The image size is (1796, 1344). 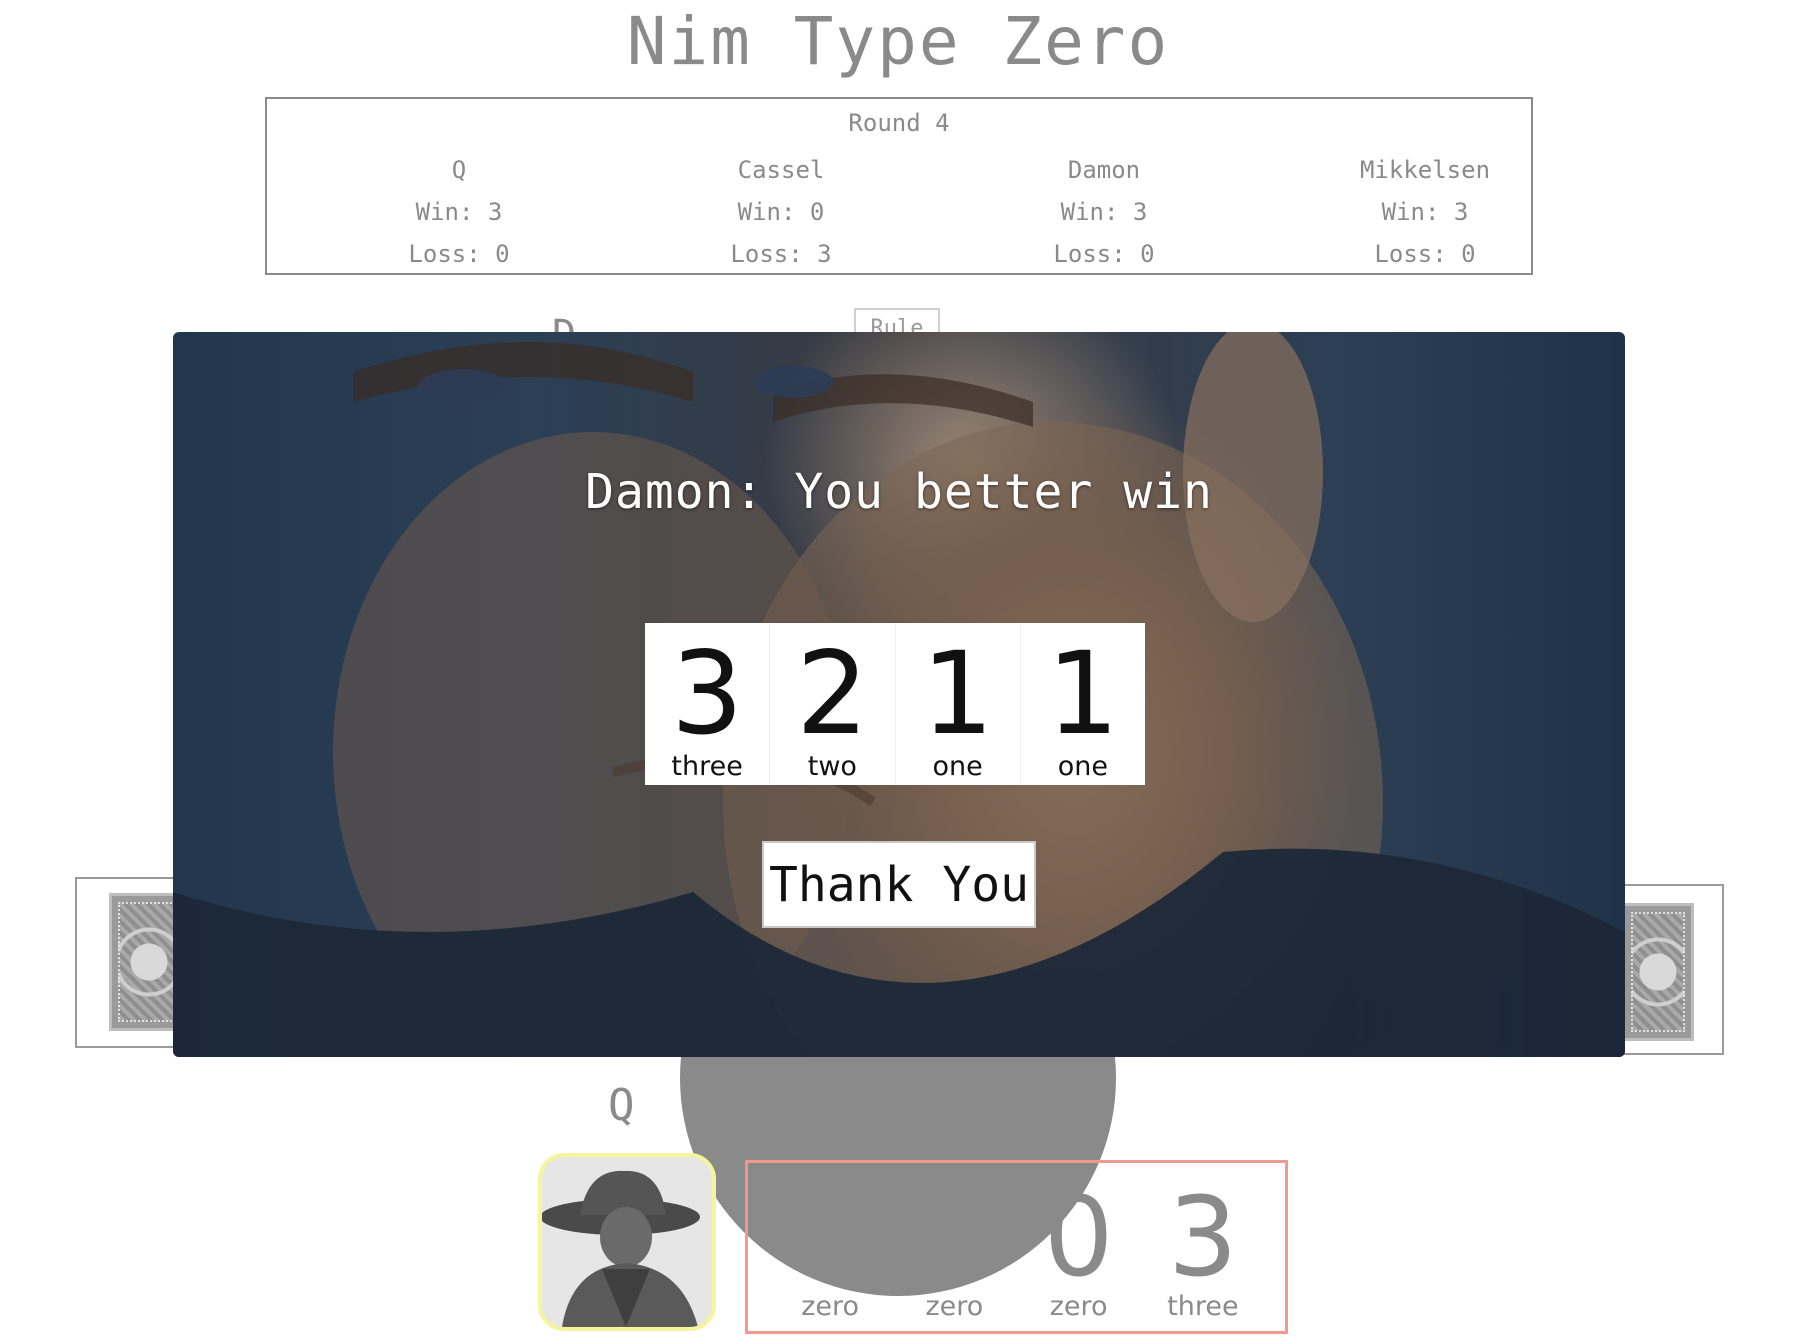 I want to click on opponent-card: 3 three, so click(x=707, y=704).